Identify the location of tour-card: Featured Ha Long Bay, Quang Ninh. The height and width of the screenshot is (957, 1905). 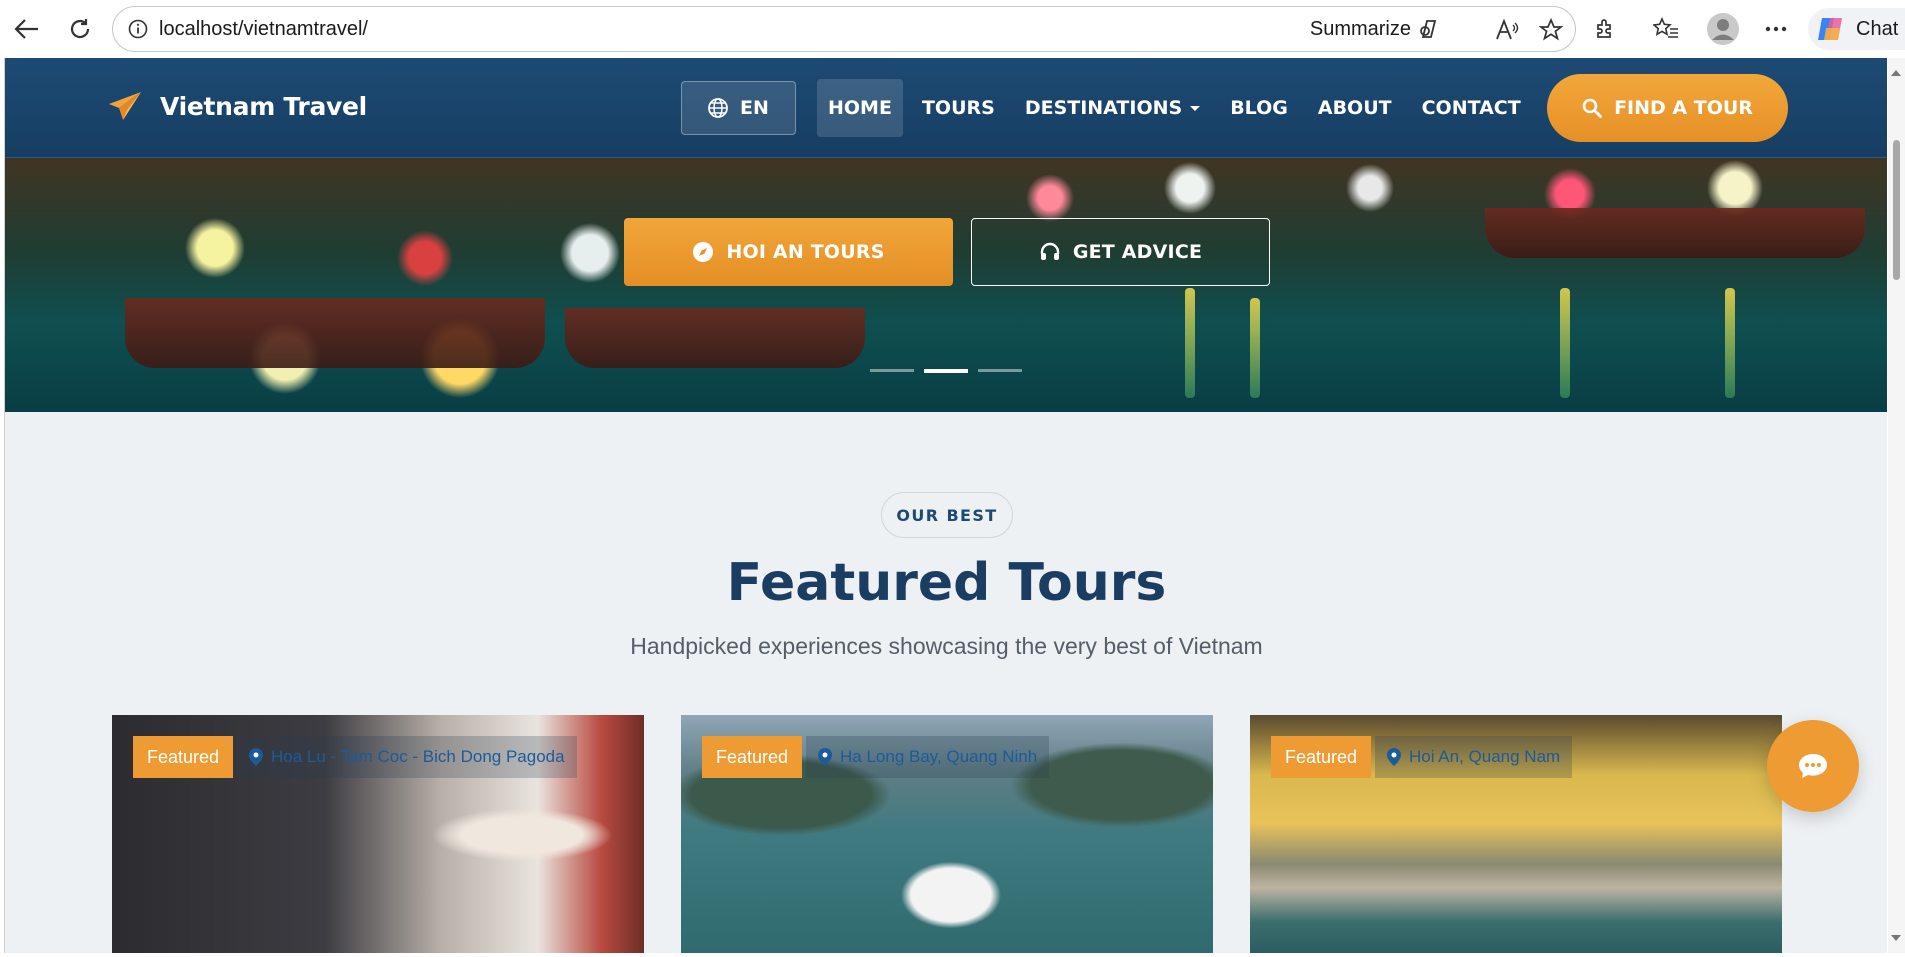
(947, 834).